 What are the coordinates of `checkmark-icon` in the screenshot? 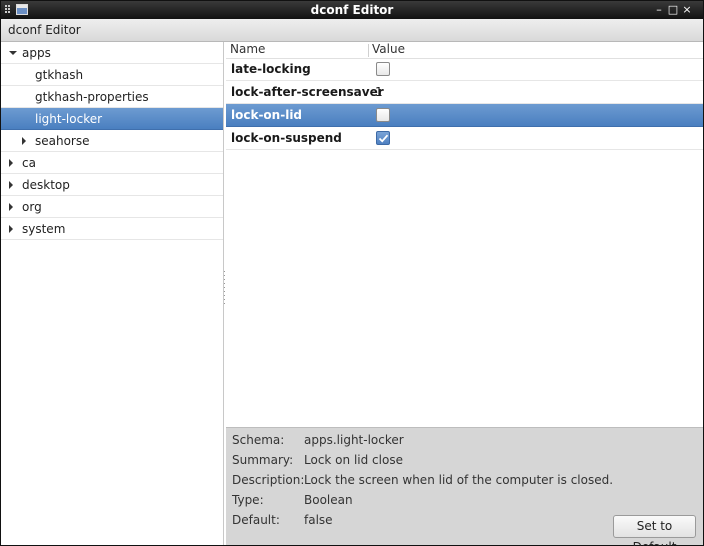 It's located at (383, 138).